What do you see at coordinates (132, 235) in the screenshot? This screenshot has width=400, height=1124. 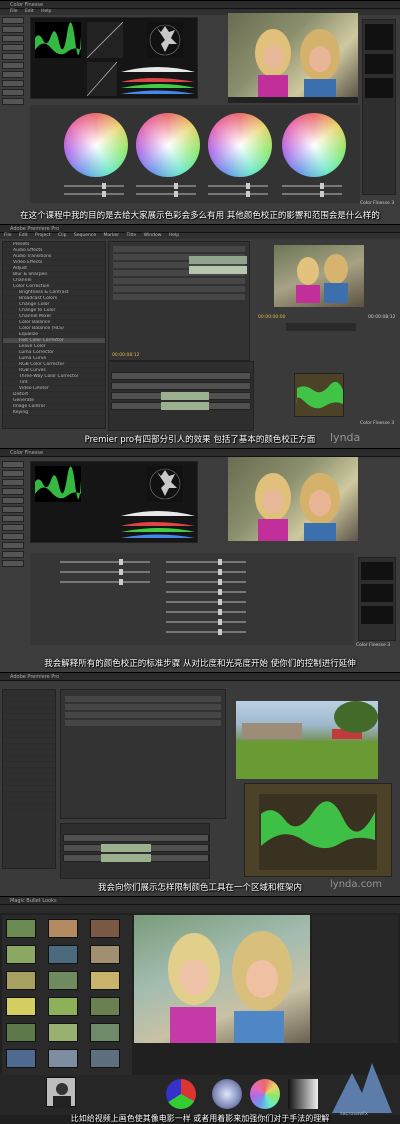 I see `menu-item: Title` at bounding box center [132, 235].